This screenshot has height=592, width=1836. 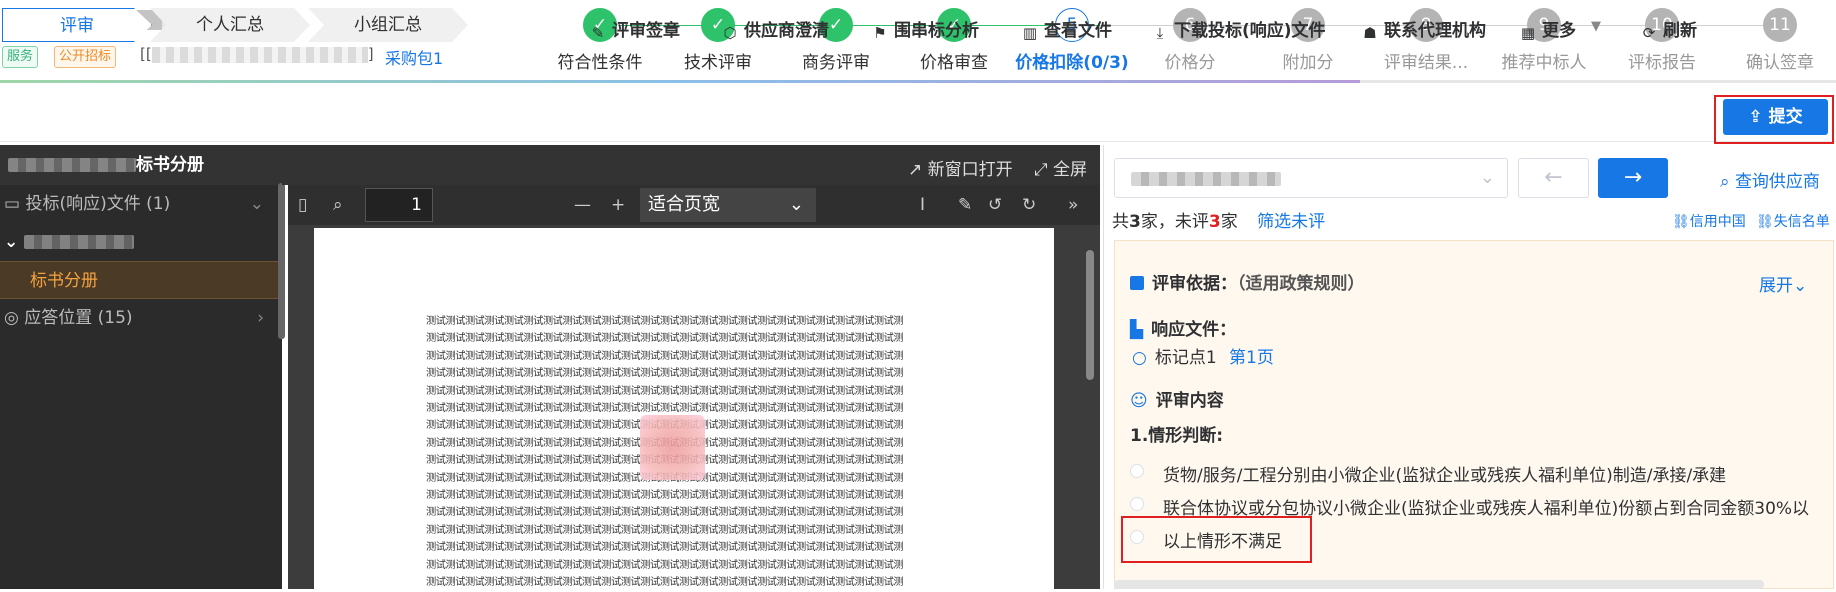 What do you see at coordinates (85, 57) in the screenshot?
I see `tag-public-tender: 公开招标` at bounding box center [85, 57].